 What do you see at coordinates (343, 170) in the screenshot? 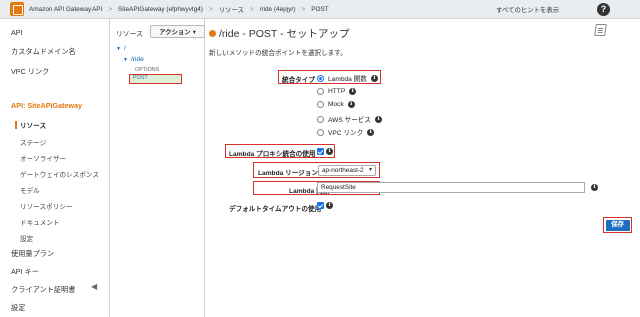
I see `lambda-region-value: ap-northeast-2` at bounding box center [343, 170].